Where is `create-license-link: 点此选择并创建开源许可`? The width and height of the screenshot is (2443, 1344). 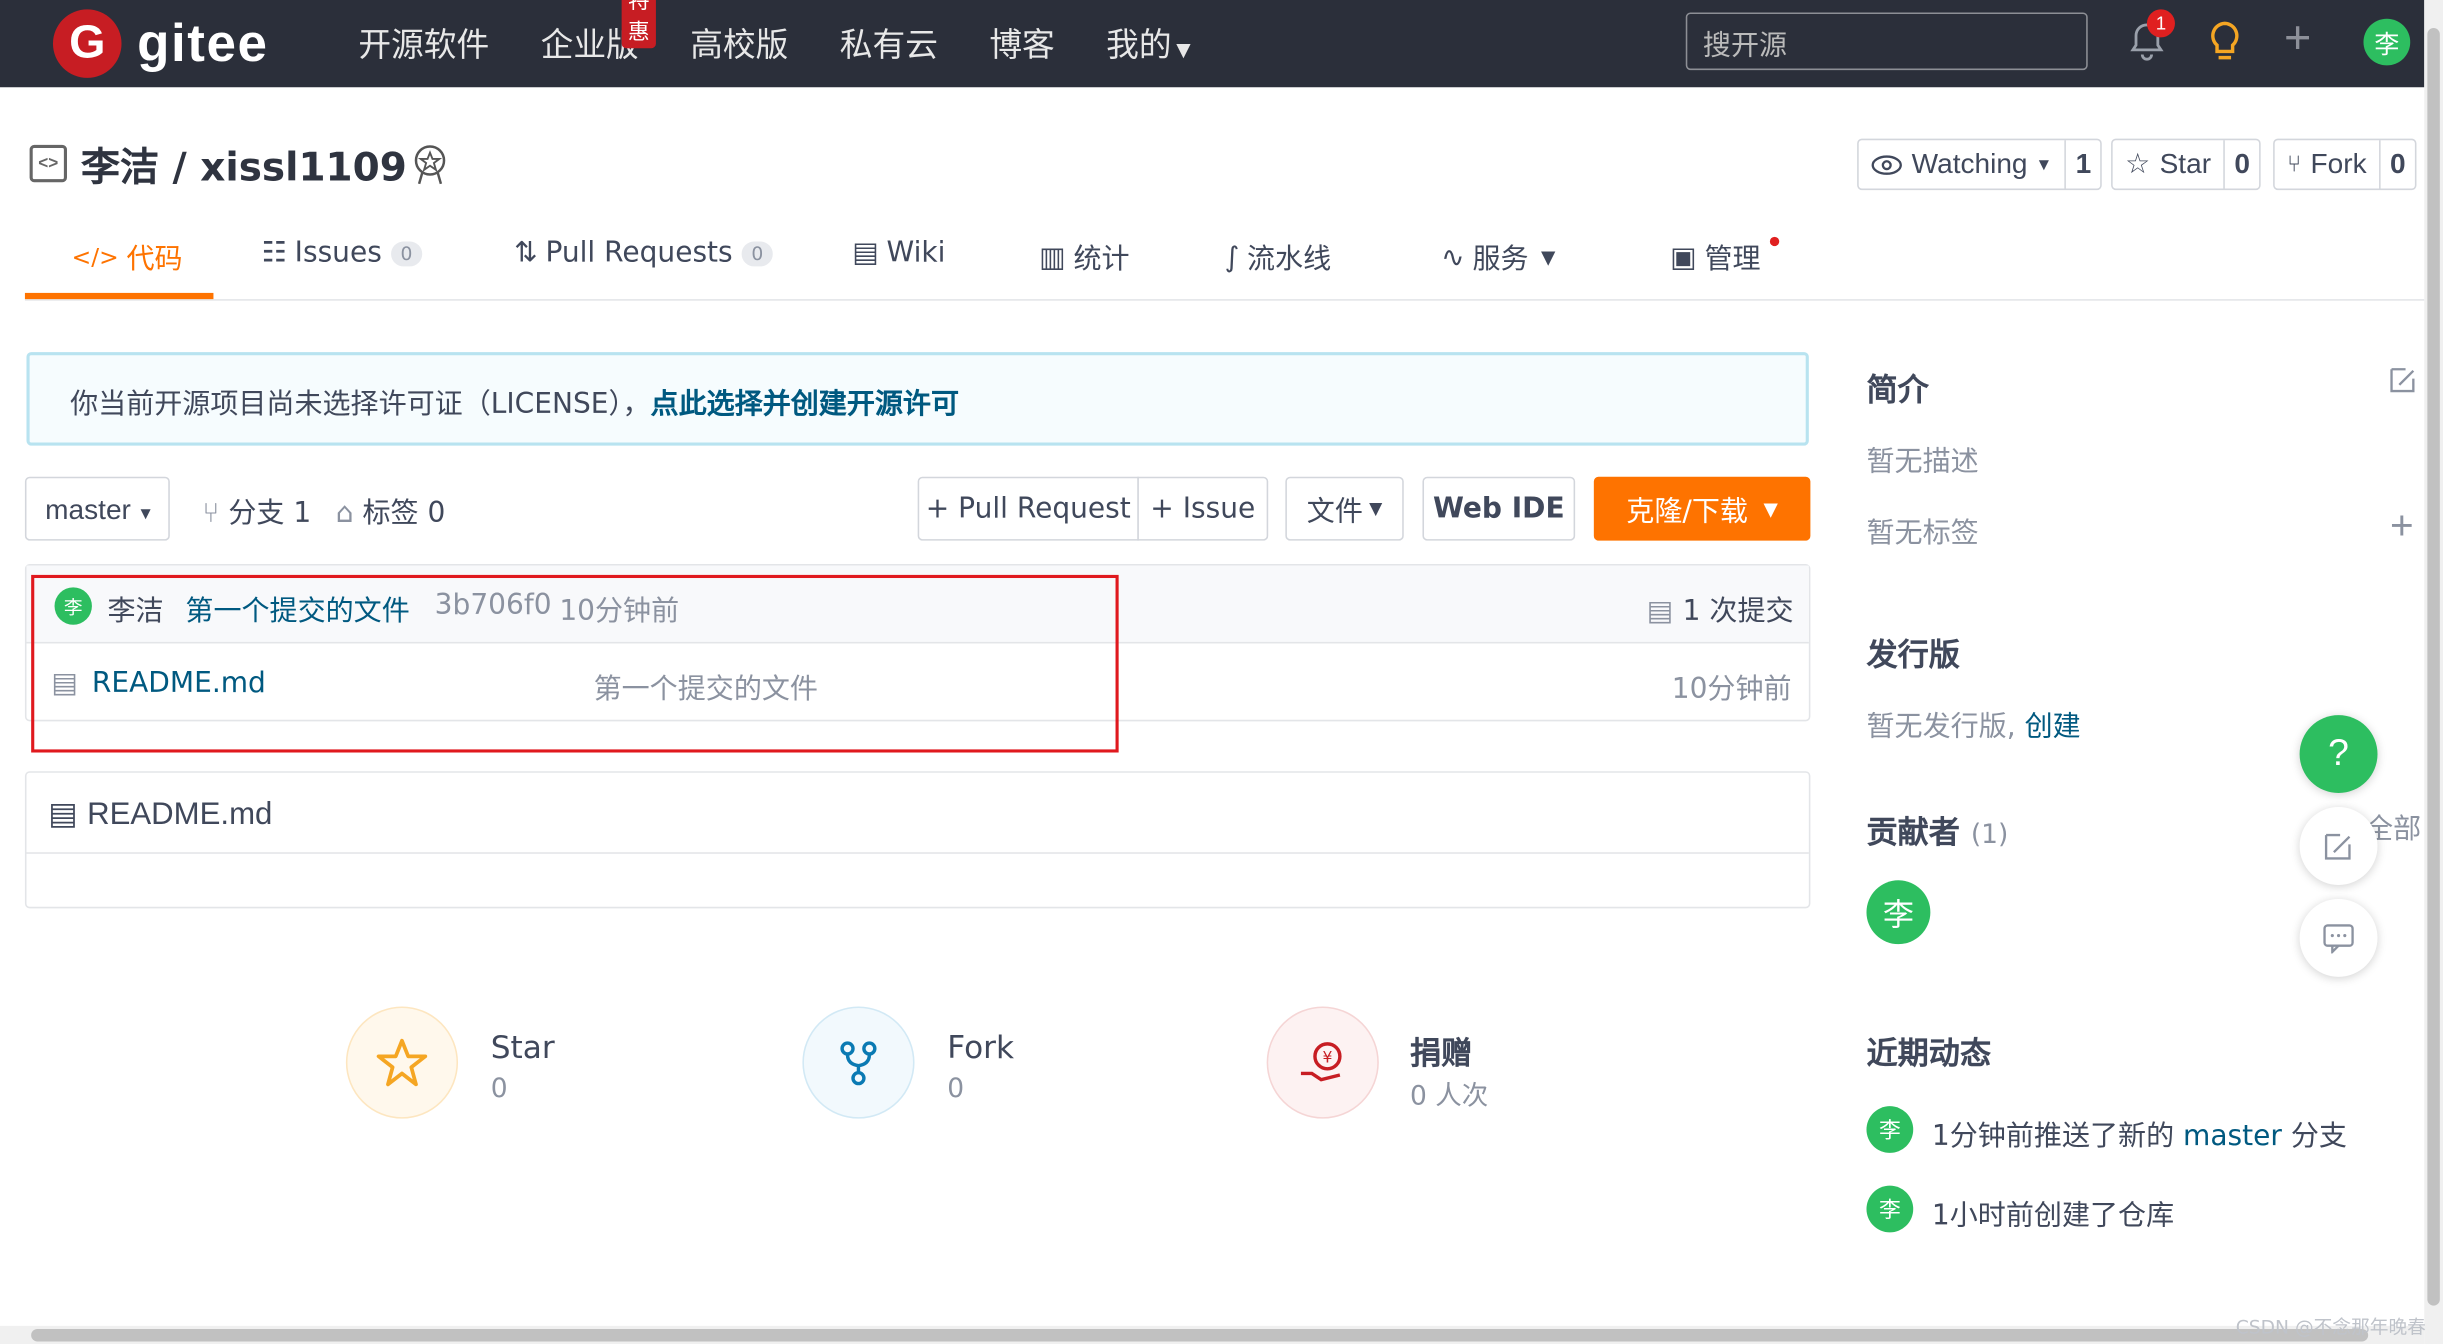
create-license-link: 点此选择并创建开源许可 is located at coordinates (805, 404).